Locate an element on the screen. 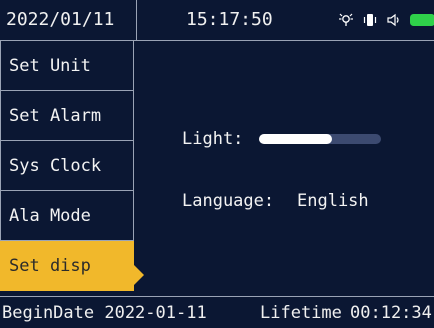  menu-item-set-disp: Set disp is located at coordinates (67, 266).